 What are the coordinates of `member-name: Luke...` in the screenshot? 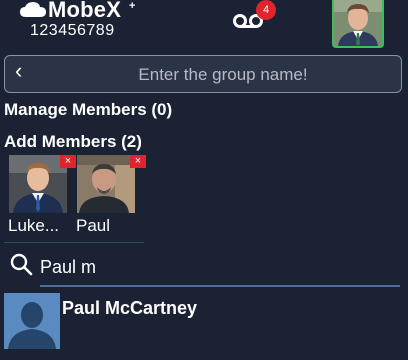 It's located at (34, 225).